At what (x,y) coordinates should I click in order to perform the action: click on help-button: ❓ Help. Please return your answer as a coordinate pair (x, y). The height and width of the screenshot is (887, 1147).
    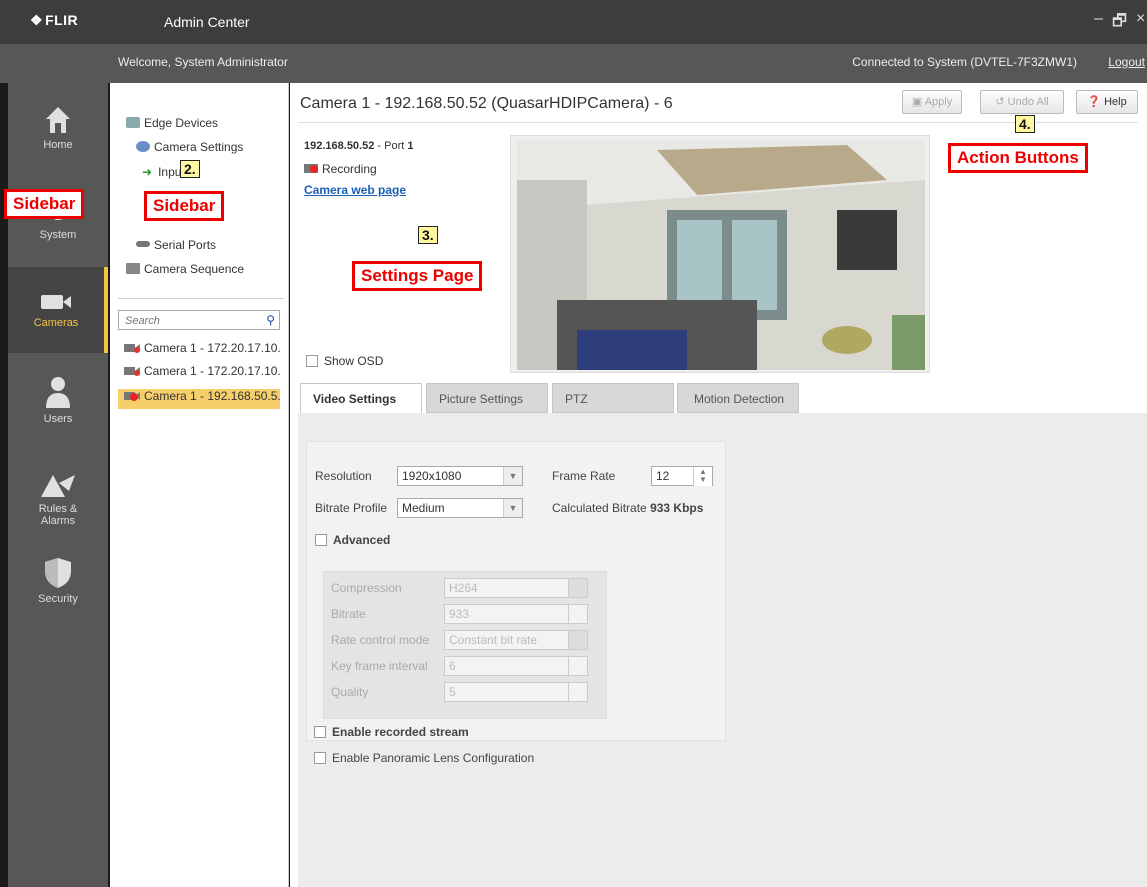
    Looking at the image, I should click on (1107, 102).